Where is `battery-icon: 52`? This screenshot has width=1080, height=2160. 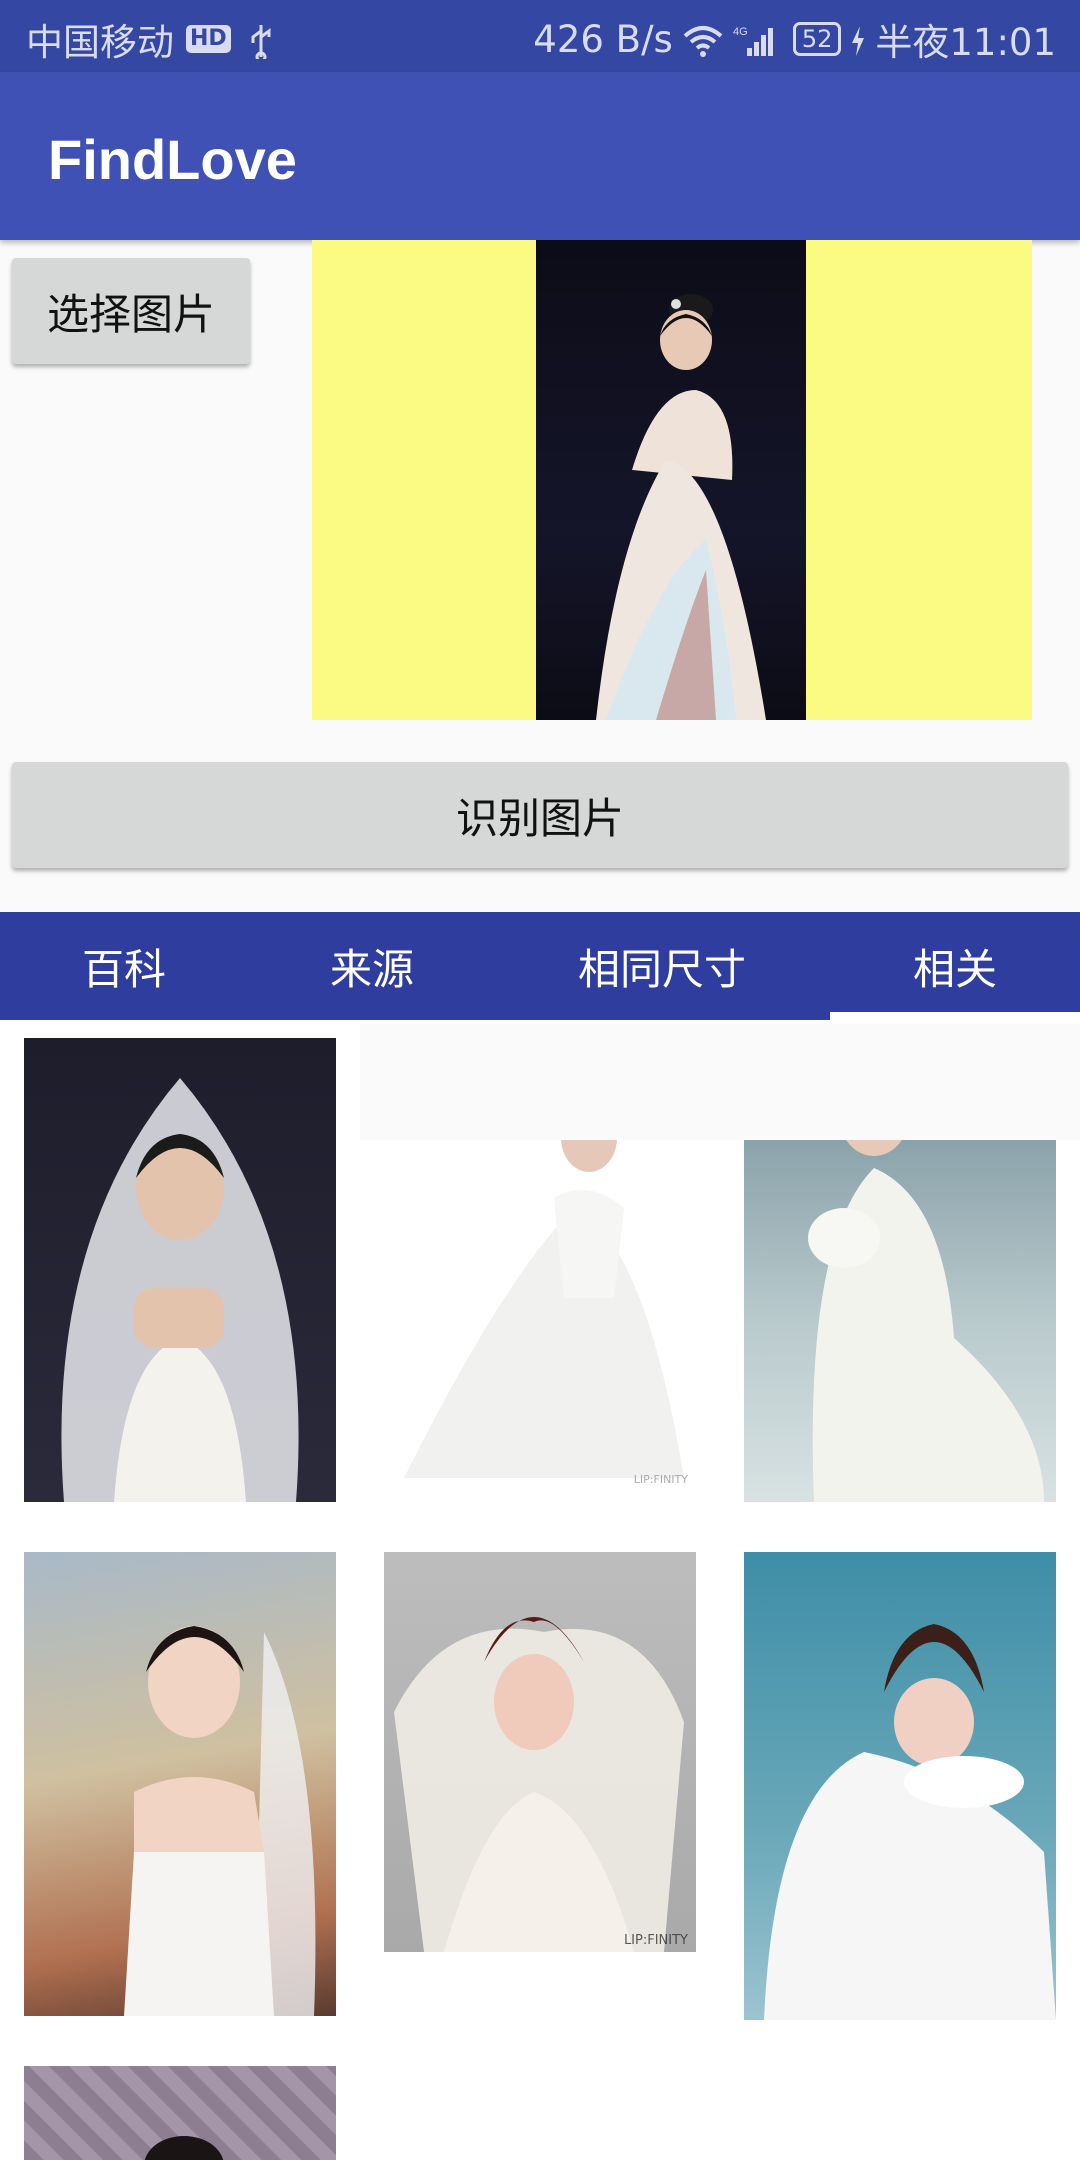
battery-icon: 52 is located at coordinates (817, 39).